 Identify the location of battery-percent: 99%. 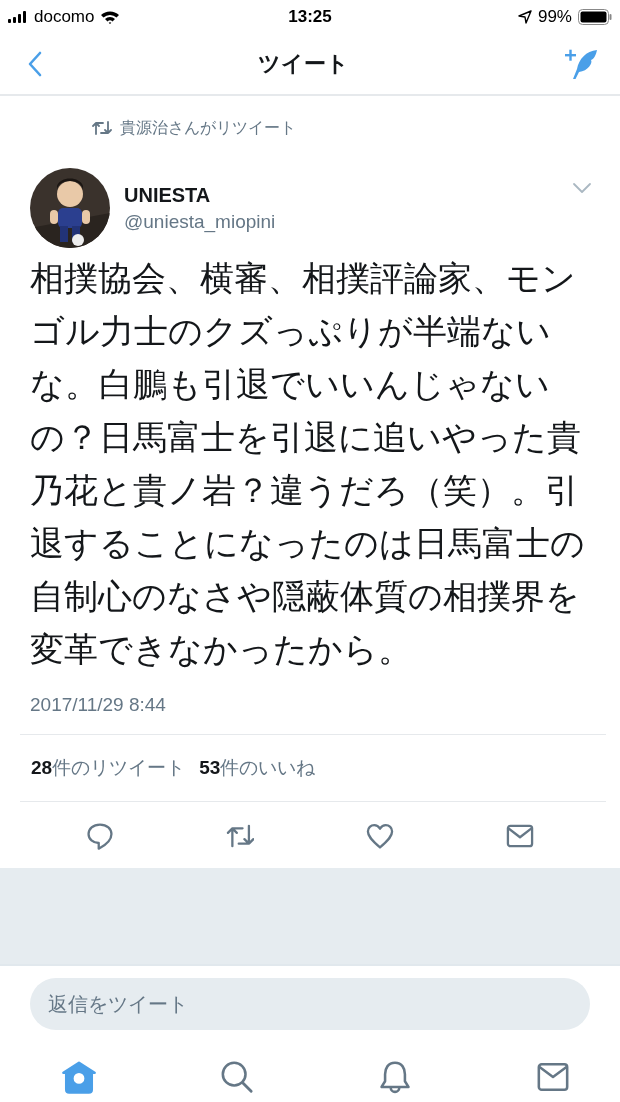
(554, 17).